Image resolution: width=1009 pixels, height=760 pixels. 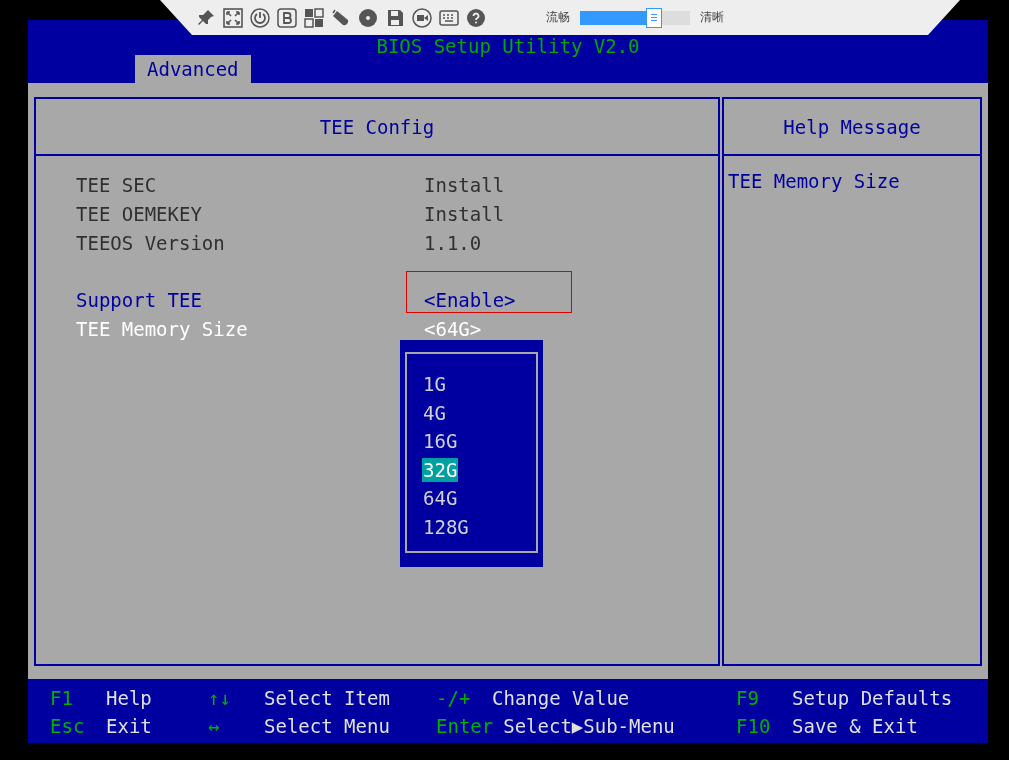 What do you see at coordinates (214, 725) in the screenshot?
I see `key-hint: ↔` at bounding box center [214, 725].